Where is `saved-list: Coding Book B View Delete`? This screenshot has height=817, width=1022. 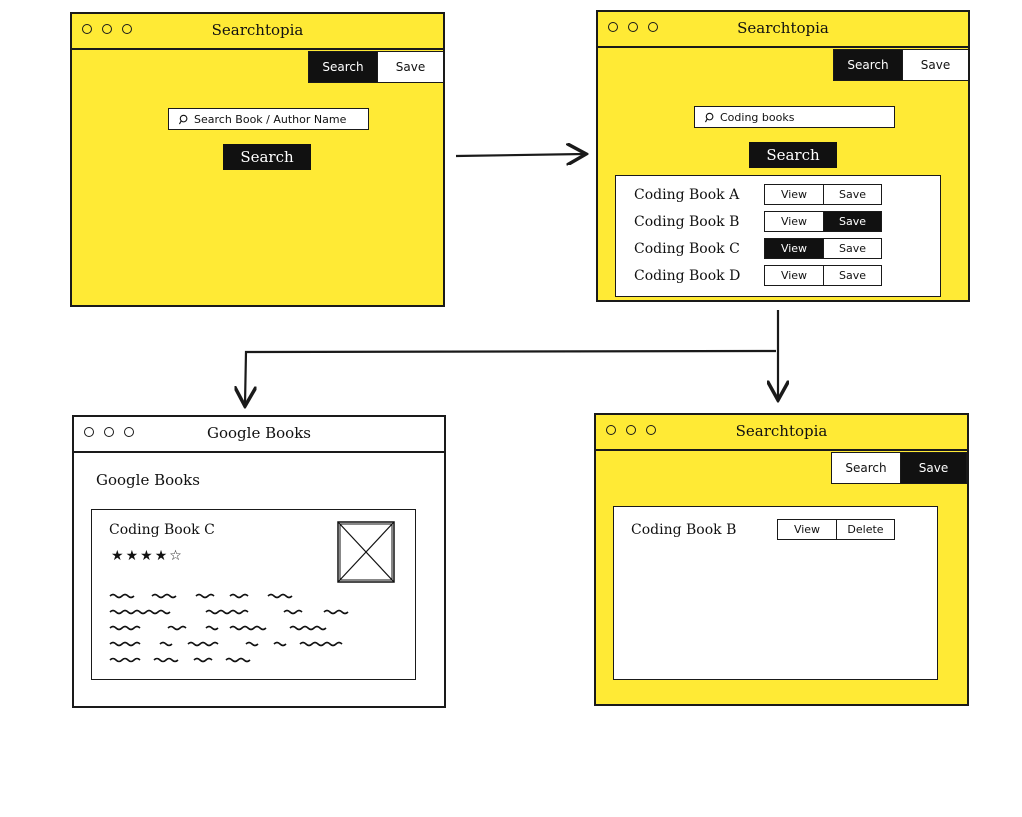 saved-list: Coding Book B View Delete is located at coordinates (775, 593).